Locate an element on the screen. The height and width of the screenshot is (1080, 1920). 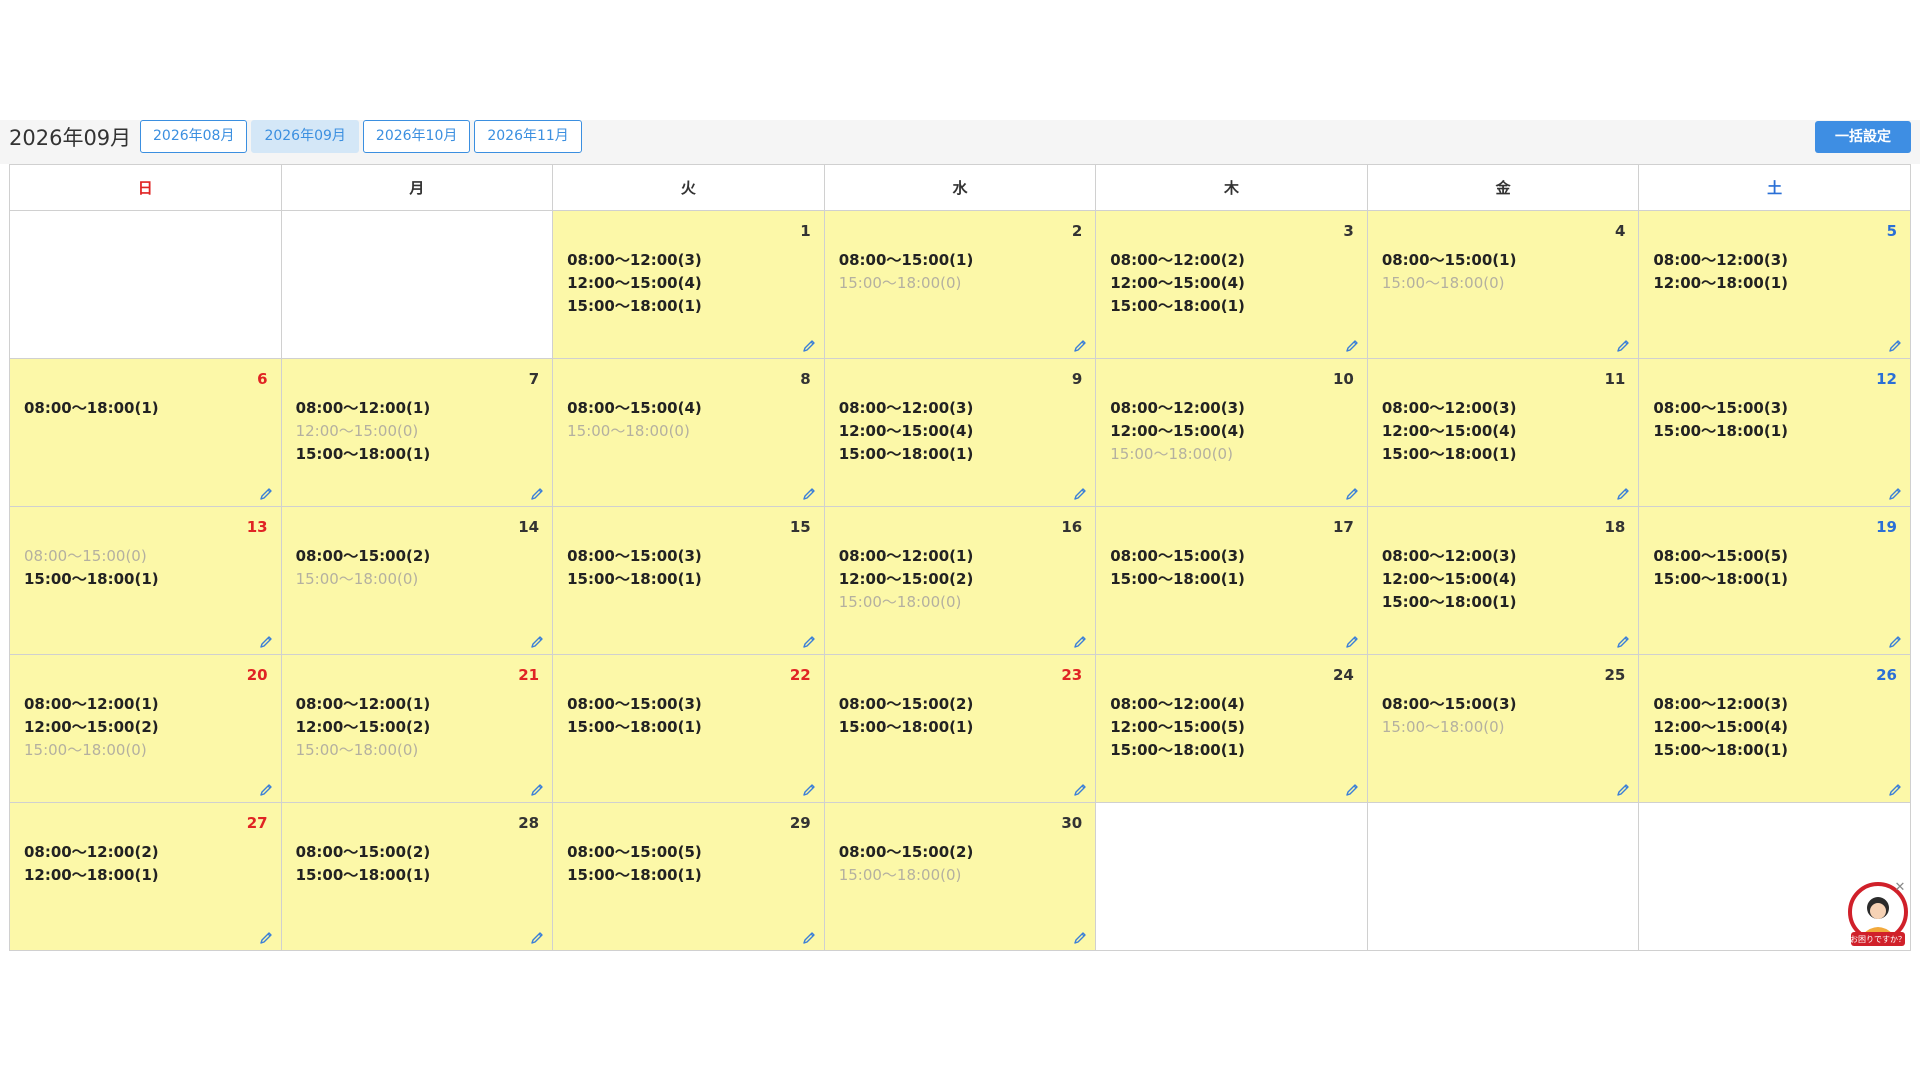
calendar-day-cell: 17 08:00～15:00(3) 15:00～18:00(1) is located at coordinates (1231, 580).